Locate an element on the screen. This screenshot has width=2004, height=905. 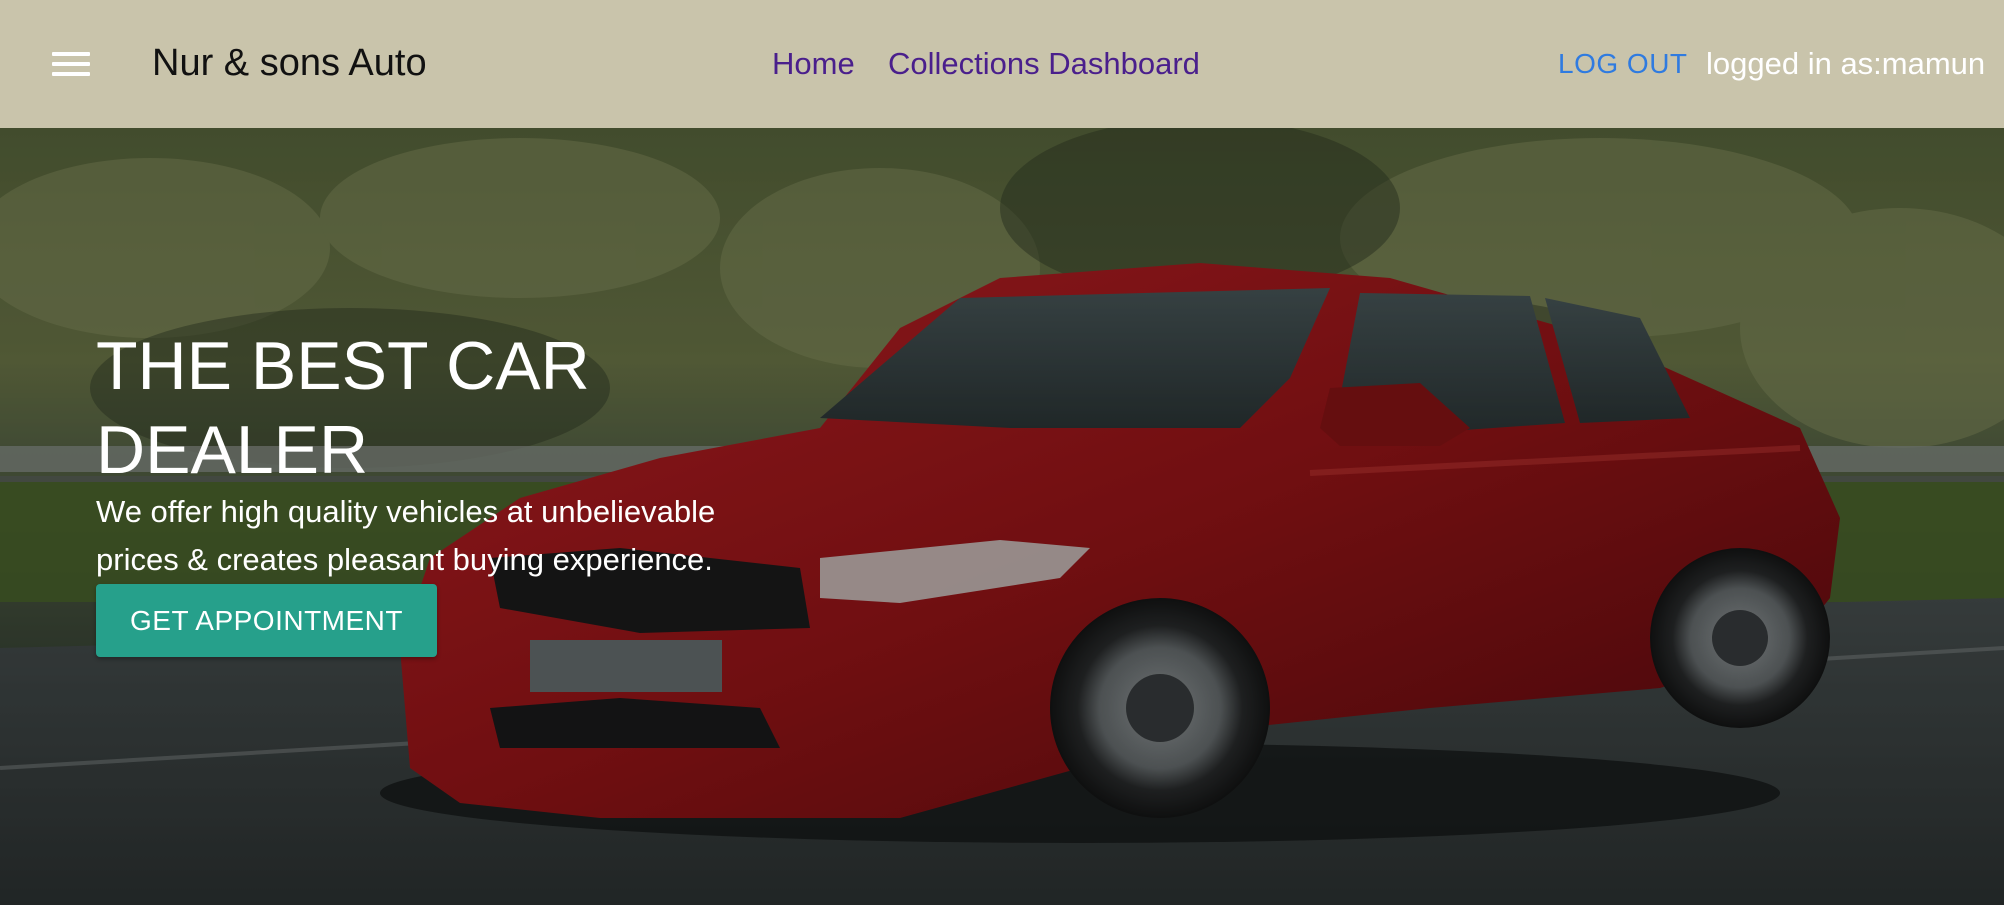
nav-link-collections-dashboard: Collections Dashboard is located at coordinates (1044, 64).